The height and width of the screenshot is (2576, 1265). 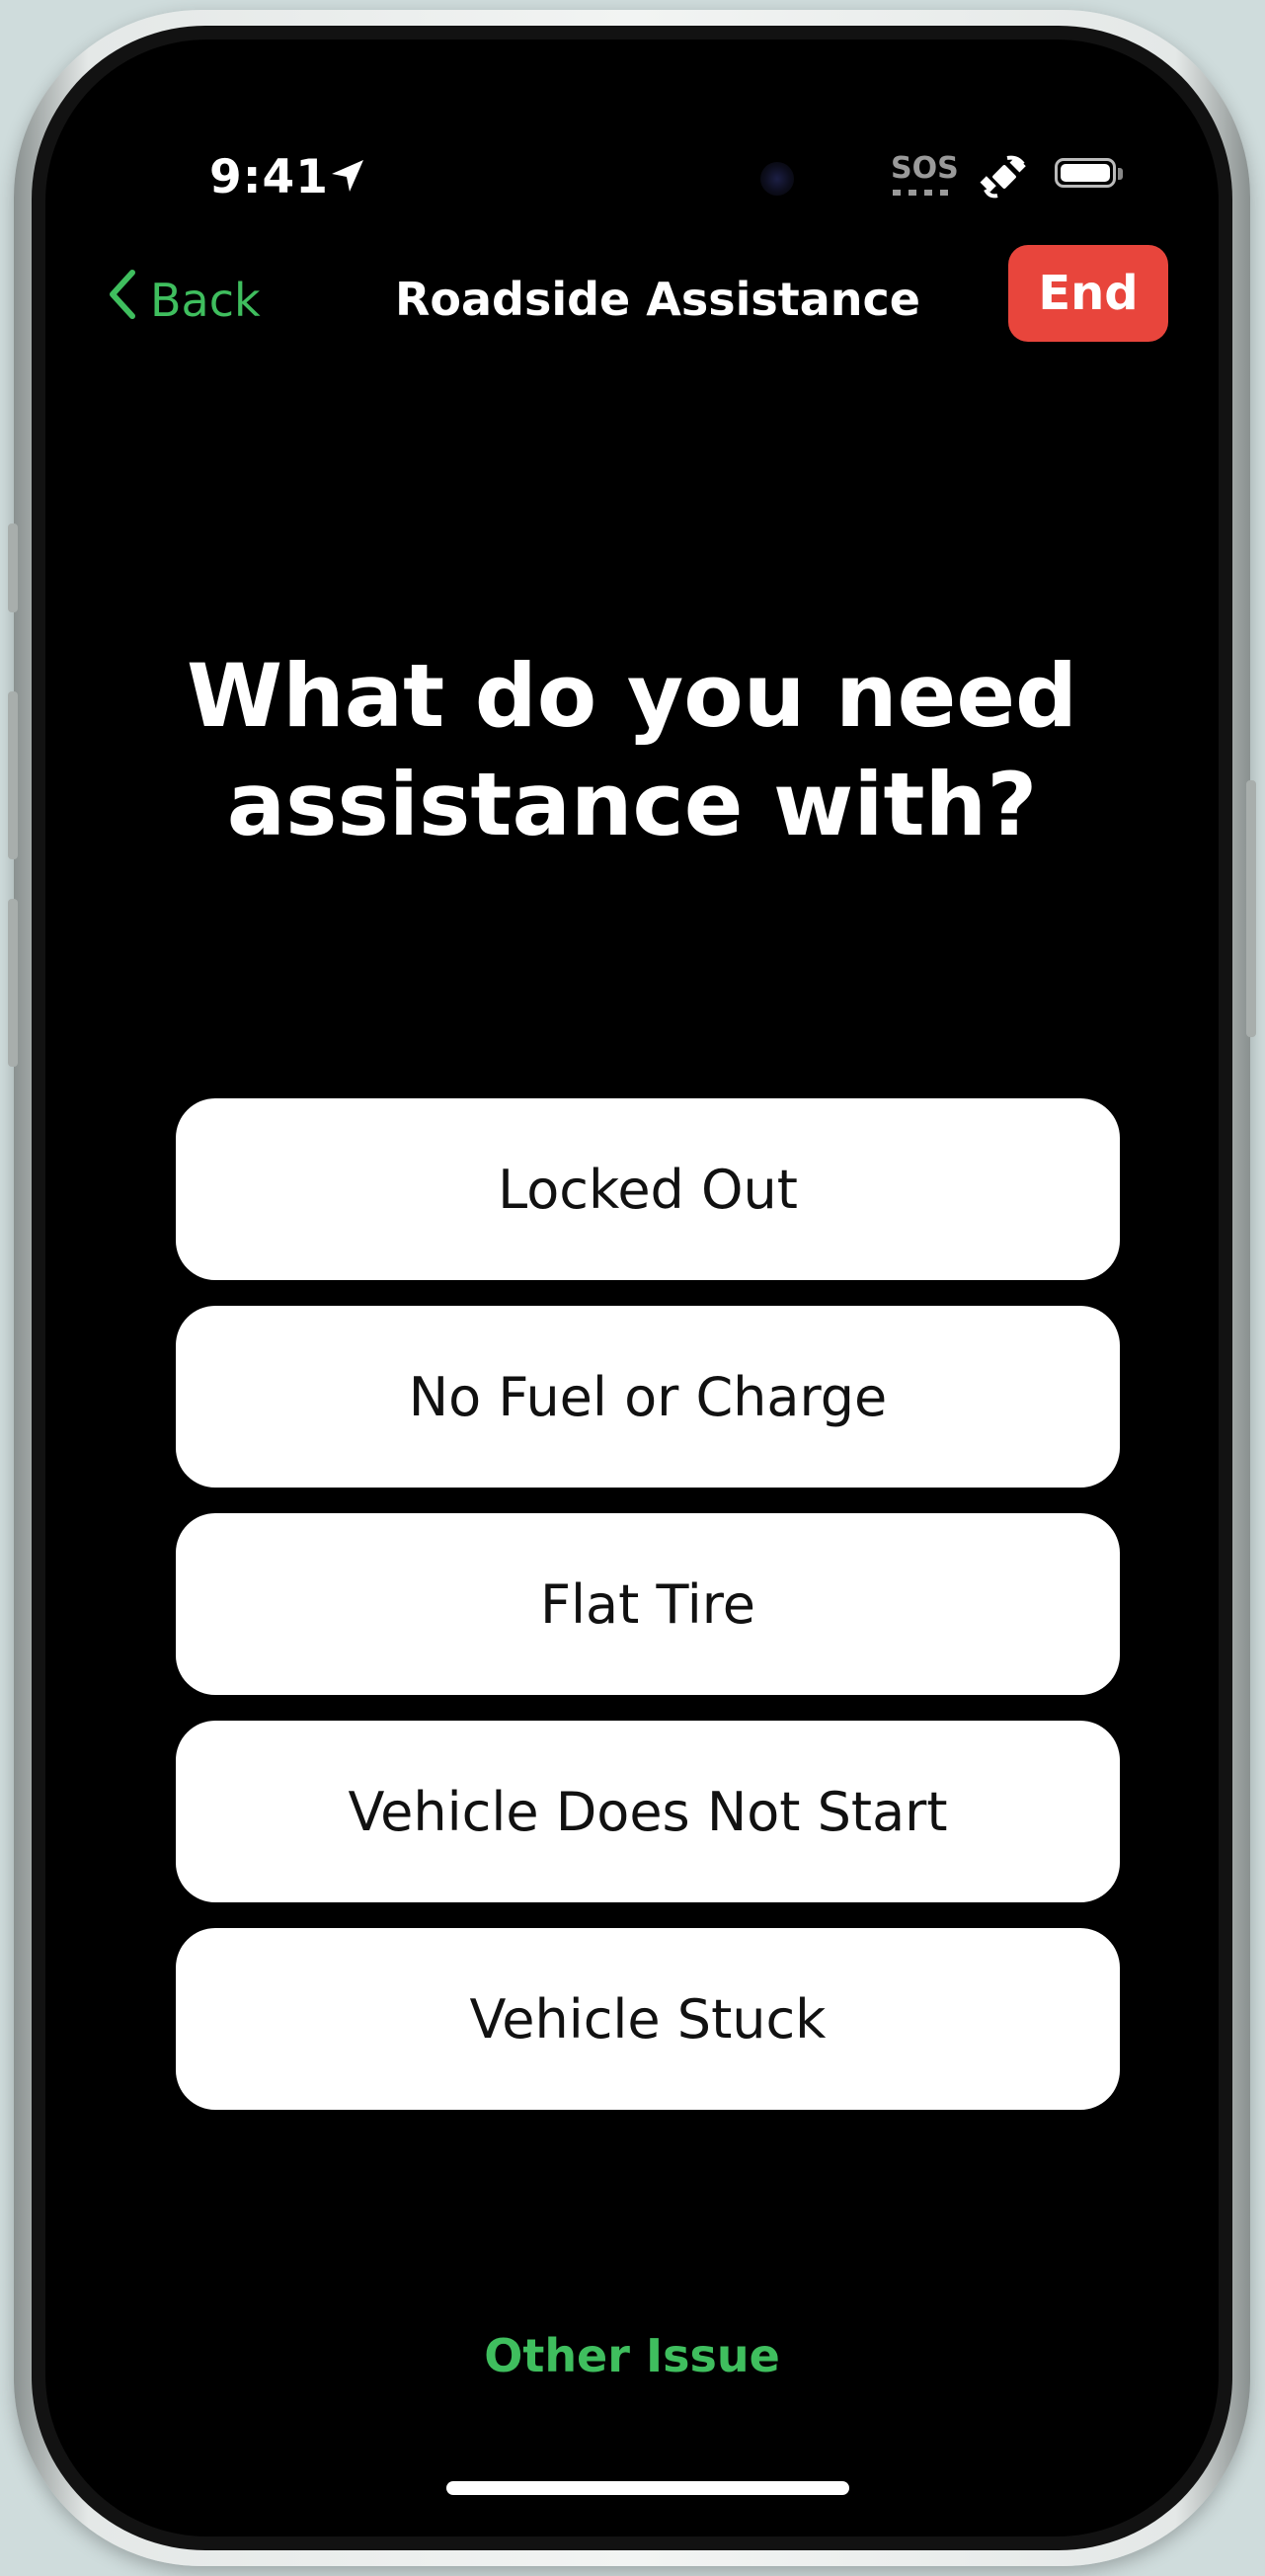 I want to click on option-vehicle-stuck: Vehicle Stuck, so click(x=648, y=2019).